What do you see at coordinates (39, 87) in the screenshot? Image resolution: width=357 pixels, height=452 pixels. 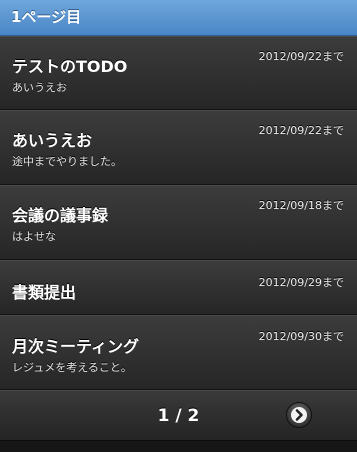 I see `item-subtitle: あいうえお` at bounding box center [39, 87].